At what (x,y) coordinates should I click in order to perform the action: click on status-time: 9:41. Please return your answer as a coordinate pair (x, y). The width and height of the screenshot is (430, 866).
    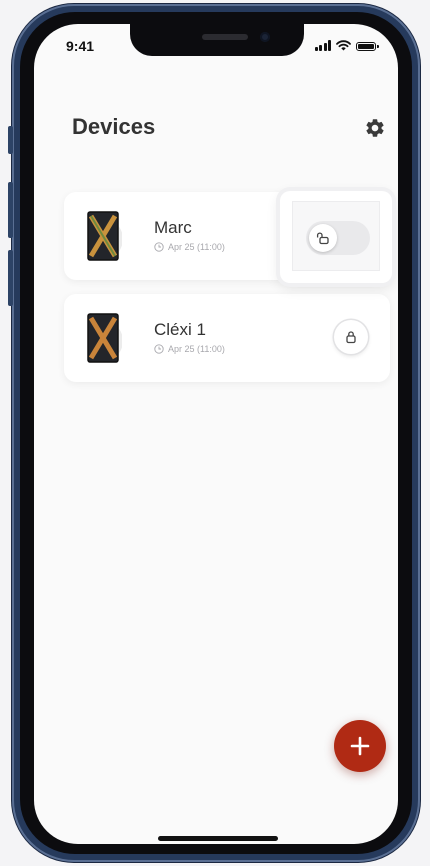
    Looking at the image, I should click on (80, 46).